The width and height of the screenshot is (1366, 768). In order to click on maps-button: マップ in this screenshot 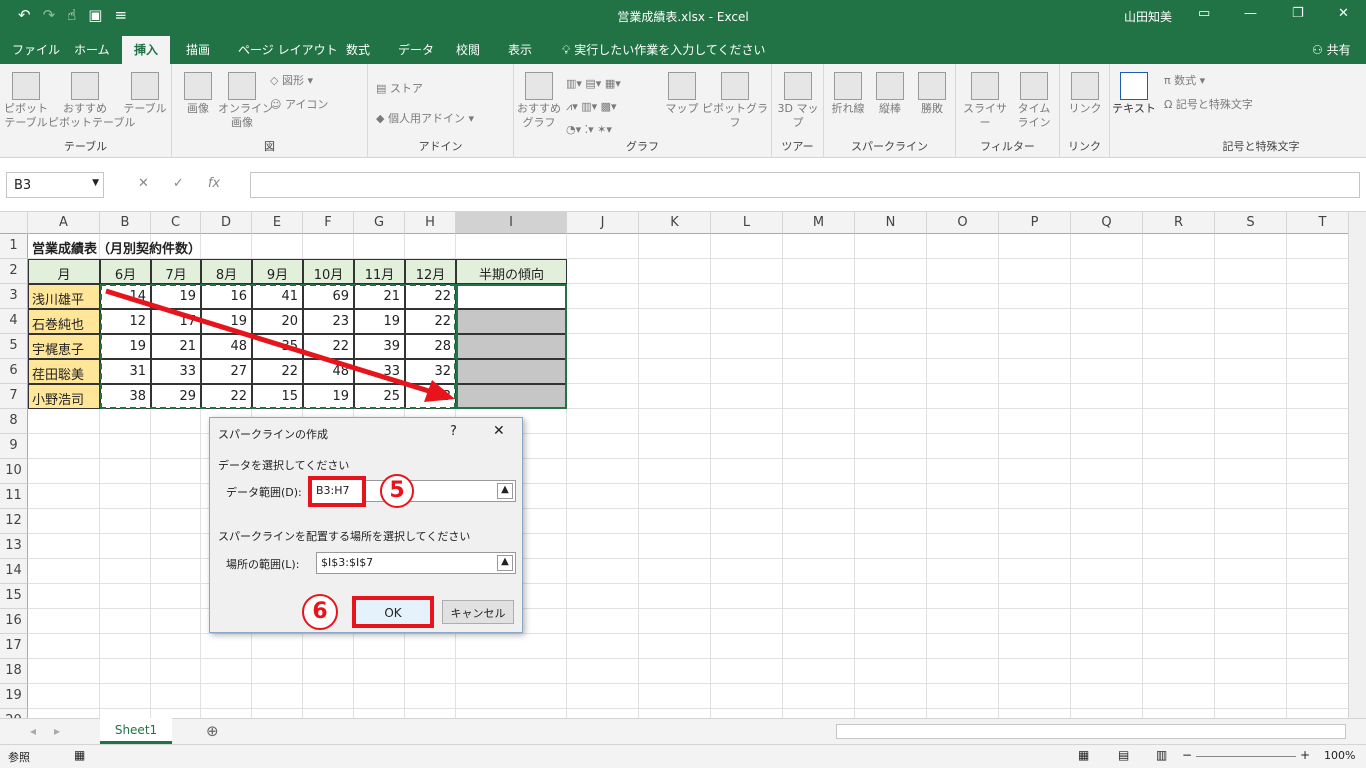, I will do `click(682, 94)`.